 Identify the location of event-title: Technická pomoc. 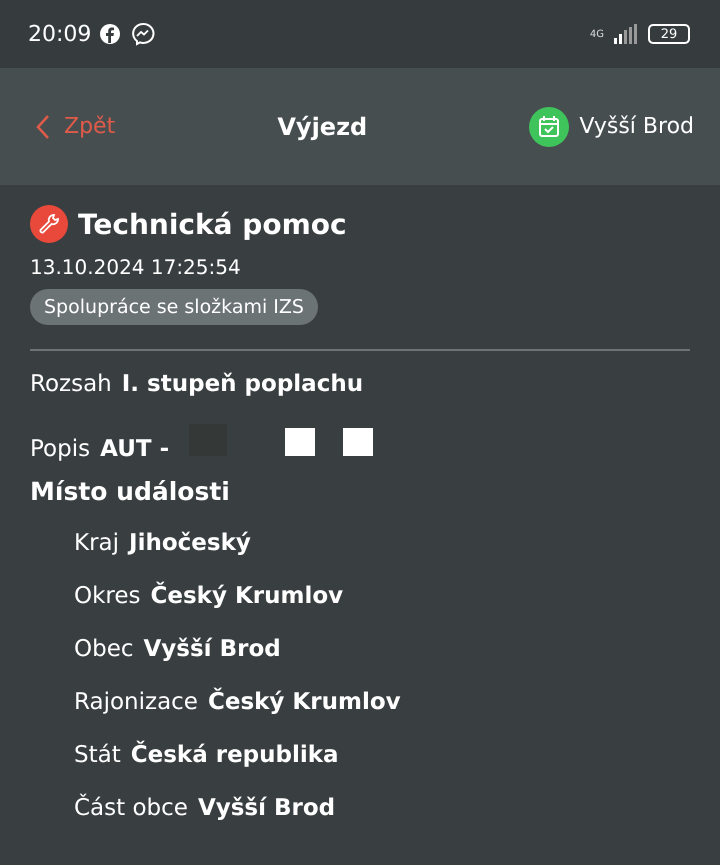
(212, 224).